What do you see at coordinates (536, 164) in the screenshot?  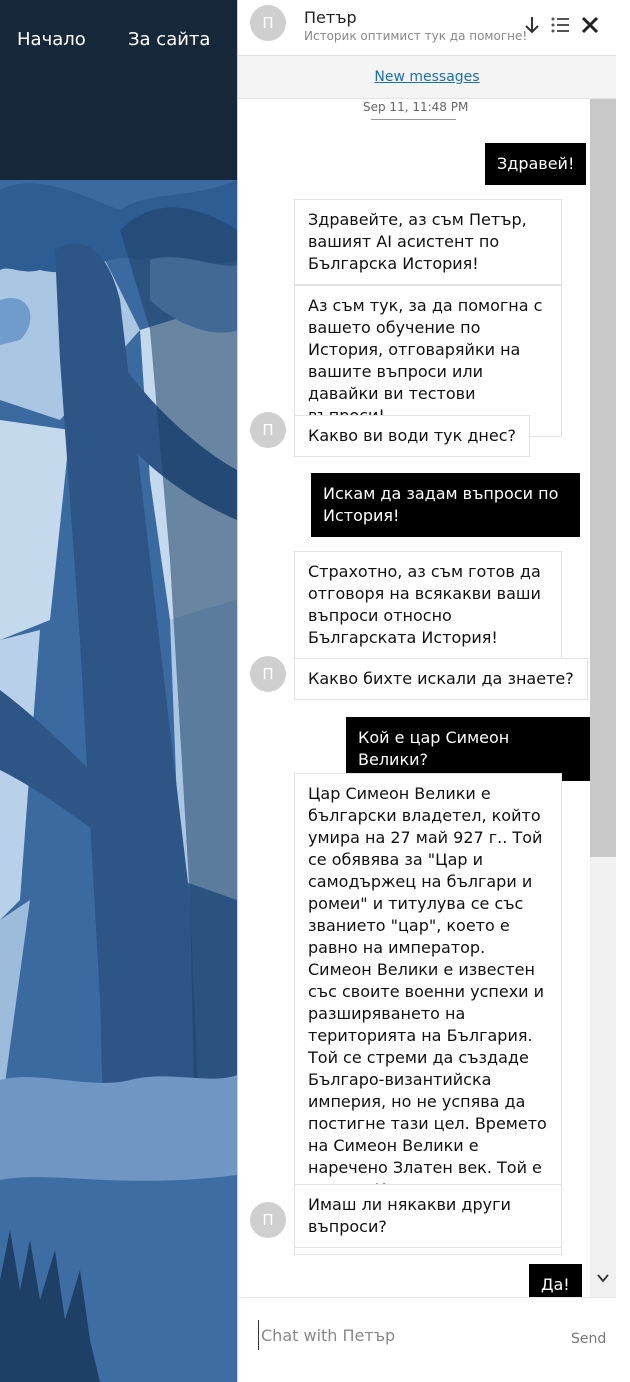 I see `user-message: Здравей!` at bounding box center [536, 164].